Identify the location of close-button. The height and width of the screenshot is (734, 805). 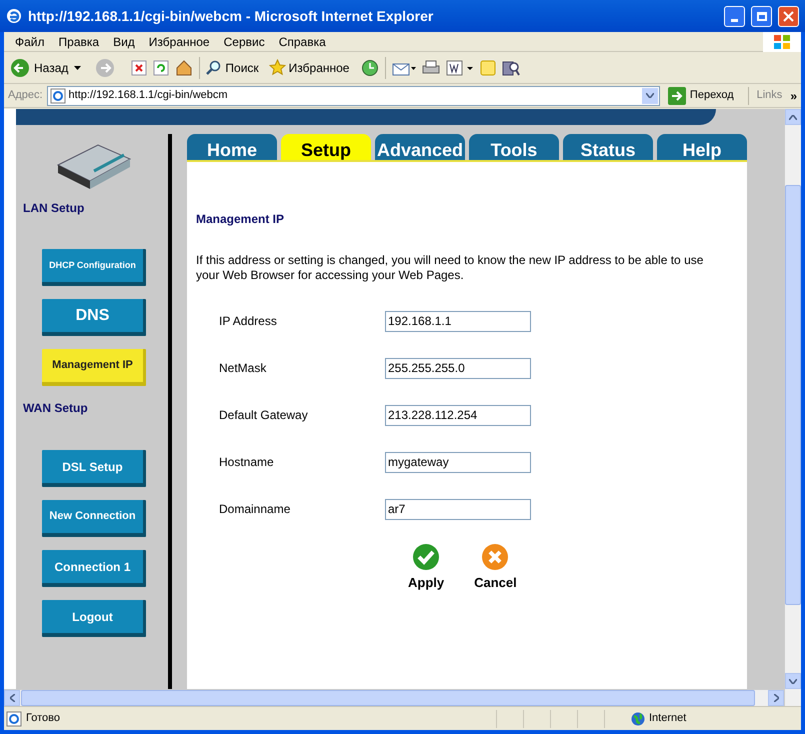
(788, 16).